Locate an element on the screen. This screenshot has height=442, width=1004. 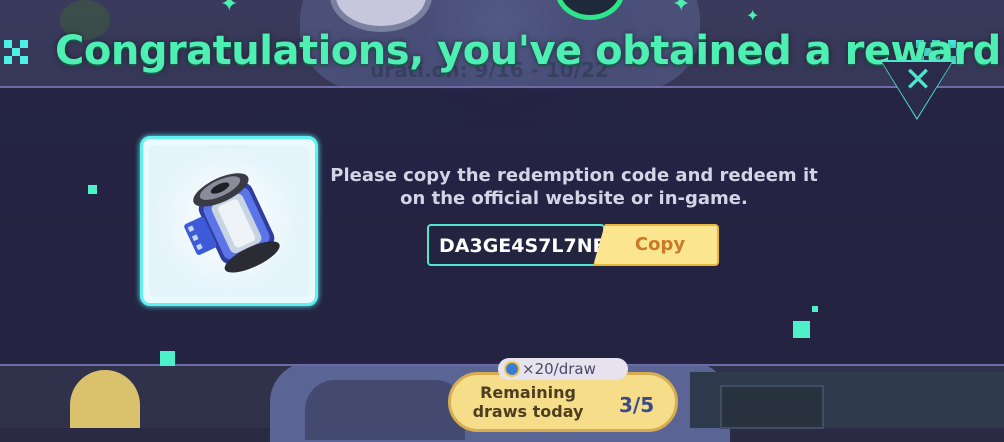
close-icon: ✕ is located at coordinates (918, 80).